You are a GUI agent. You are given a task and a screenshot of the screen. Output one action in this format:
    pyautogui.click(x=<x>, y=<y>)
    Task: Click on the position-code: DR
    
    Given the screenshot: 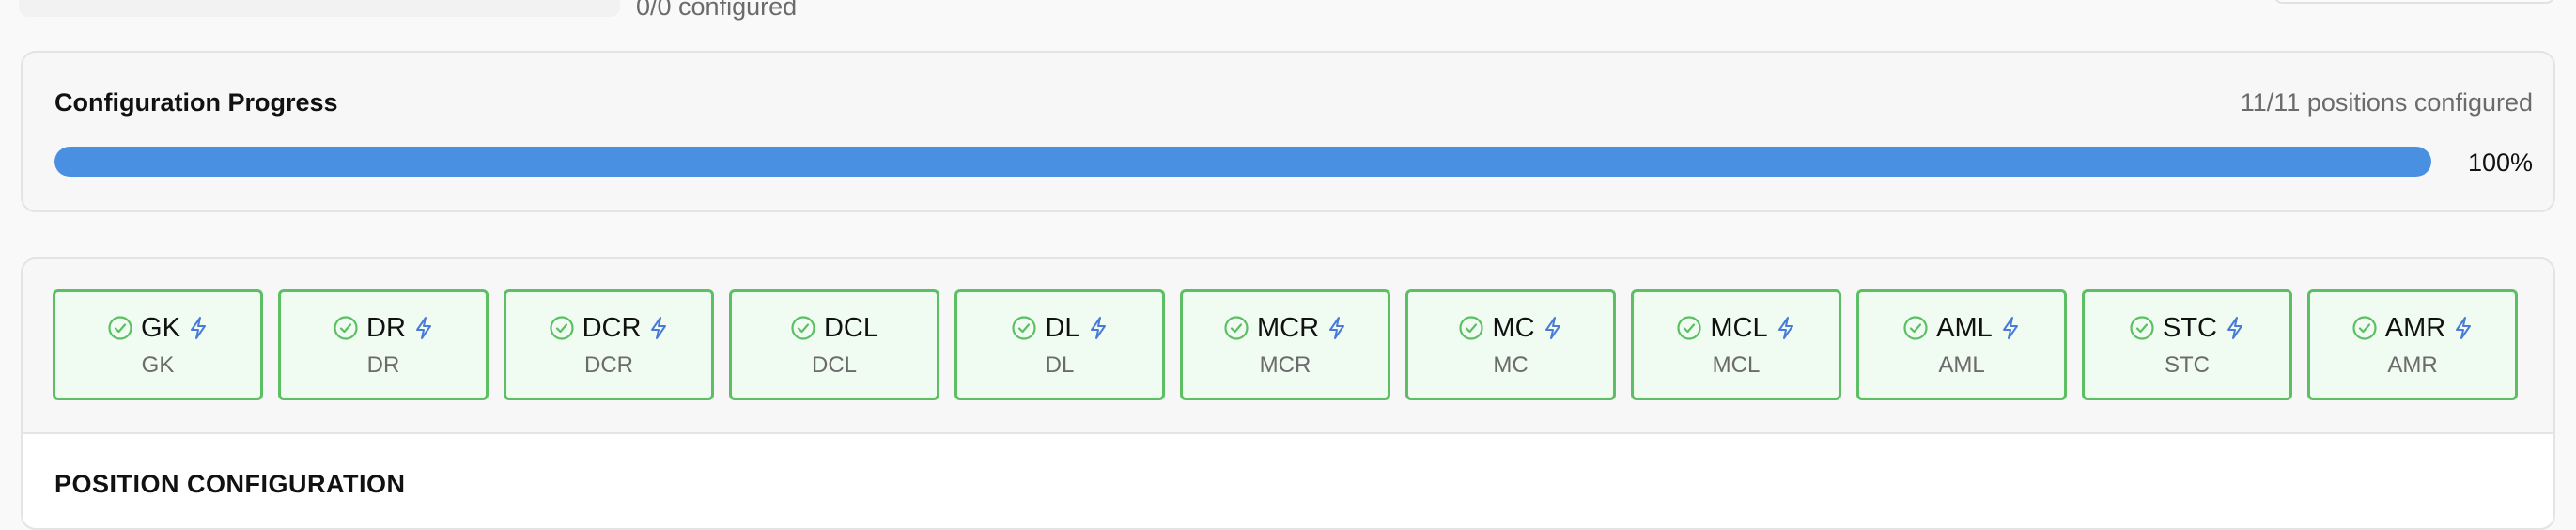 What is the action you would take?
    pyautogui.click(x=386, y=327)
    